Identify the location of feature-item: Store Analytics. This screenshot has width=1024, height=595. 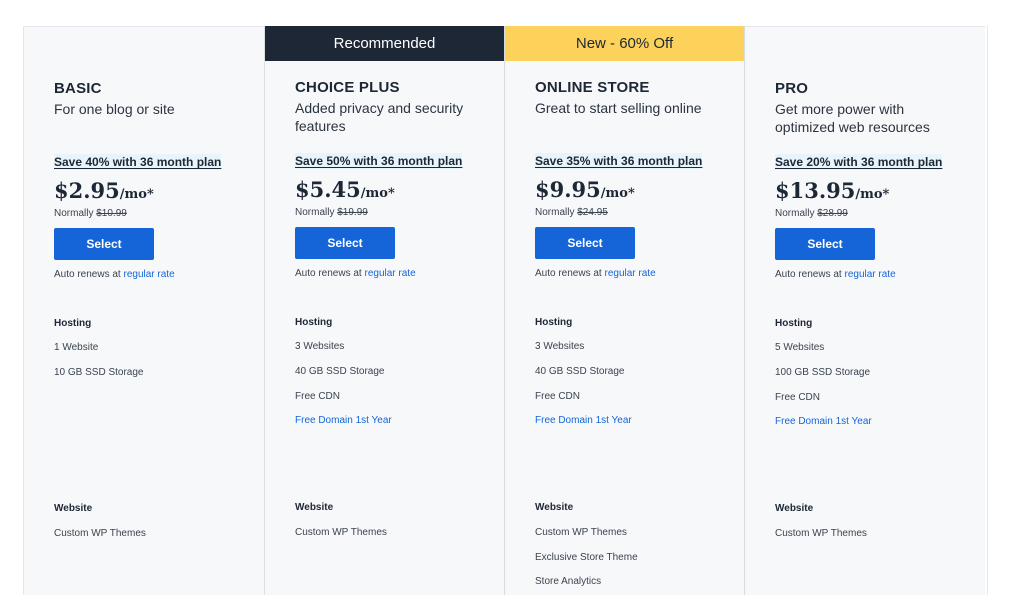
(568, 581).